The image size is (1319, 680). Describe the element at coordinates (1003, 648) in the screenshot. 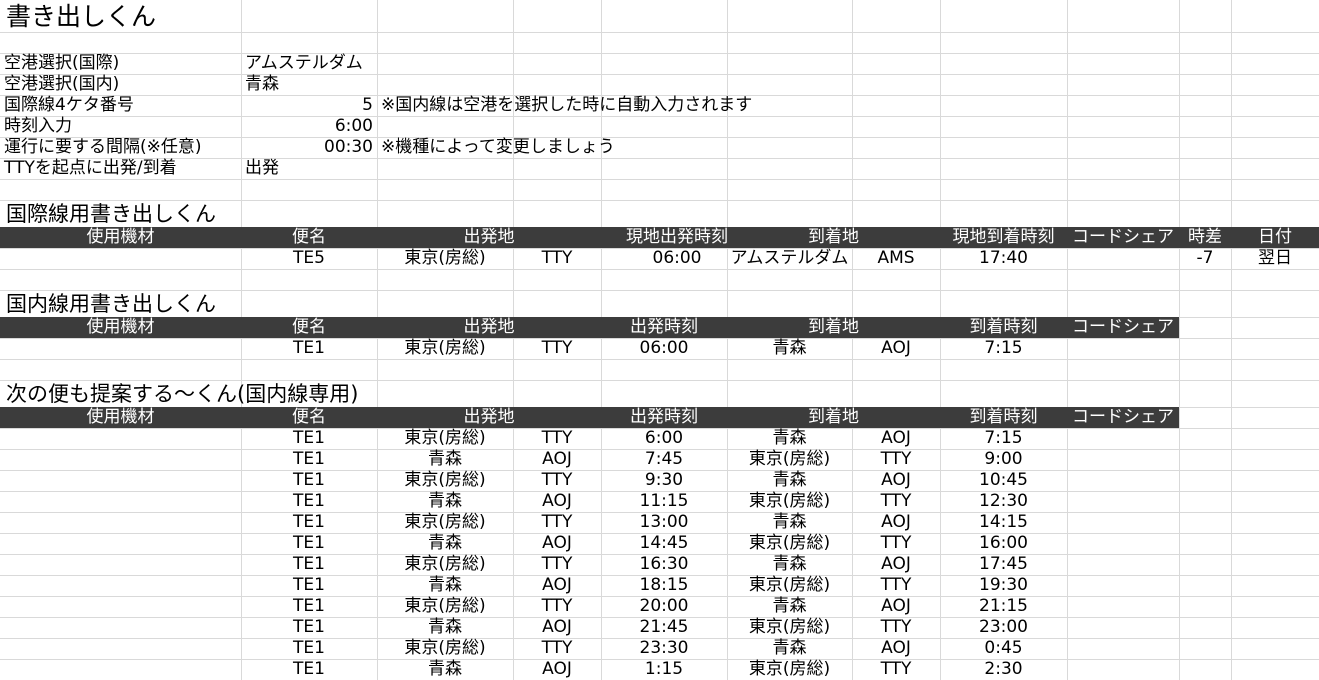

I see `next-arr-time: 0:45` at that location.